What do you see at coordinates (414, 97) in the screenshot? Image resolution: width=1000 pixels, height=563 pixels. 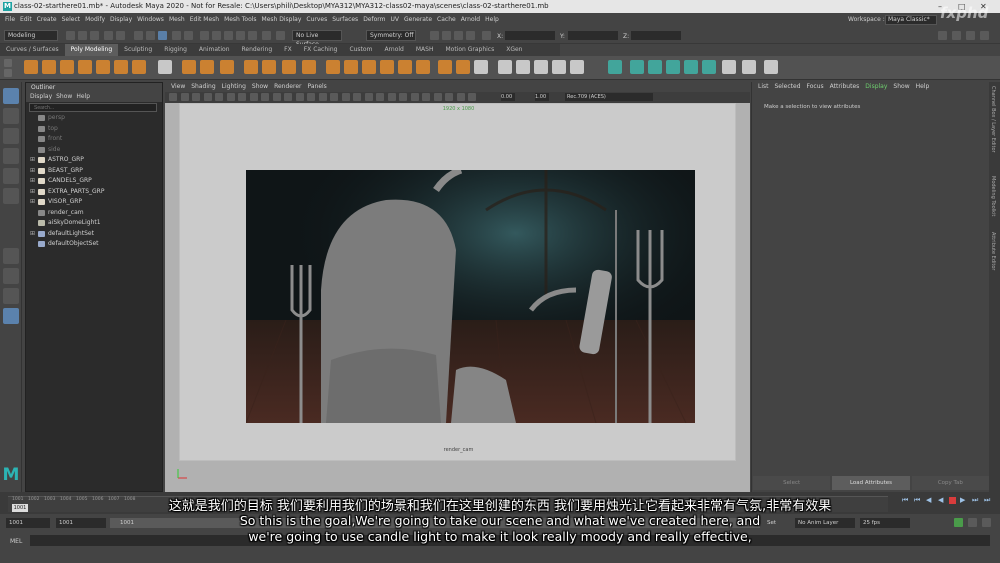 I see `xray-icon` at bounding box center [414, 97].